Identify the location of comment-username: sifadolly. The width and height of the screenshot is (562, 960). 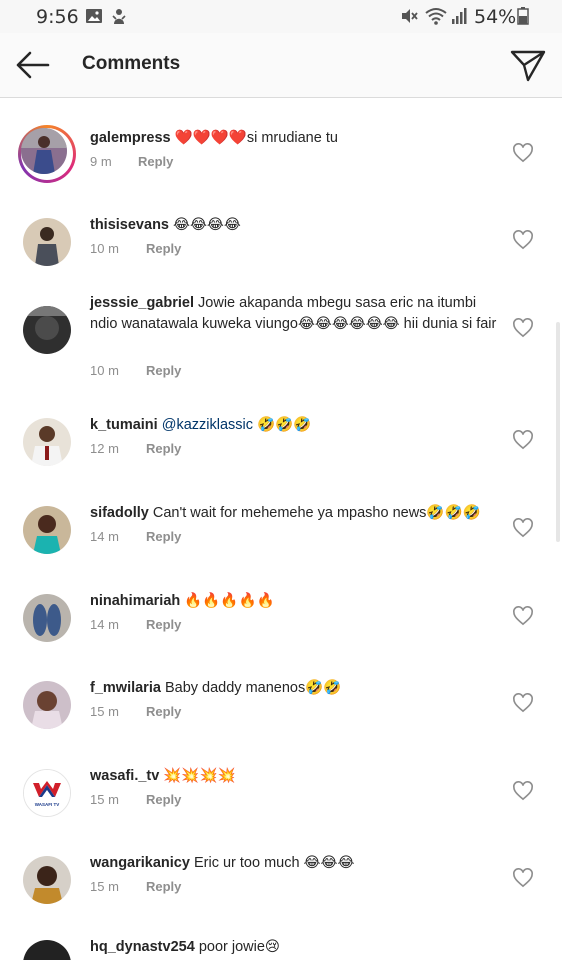
(119, 513).